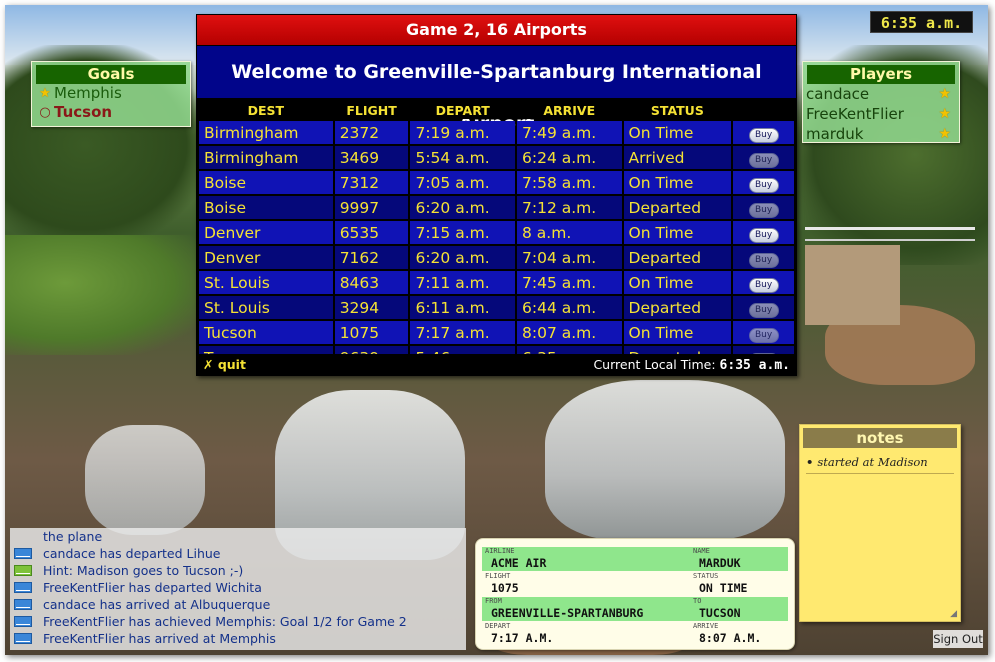  I want to click on log-text: candace has arrived at Albuquerque, so click(157, 604).